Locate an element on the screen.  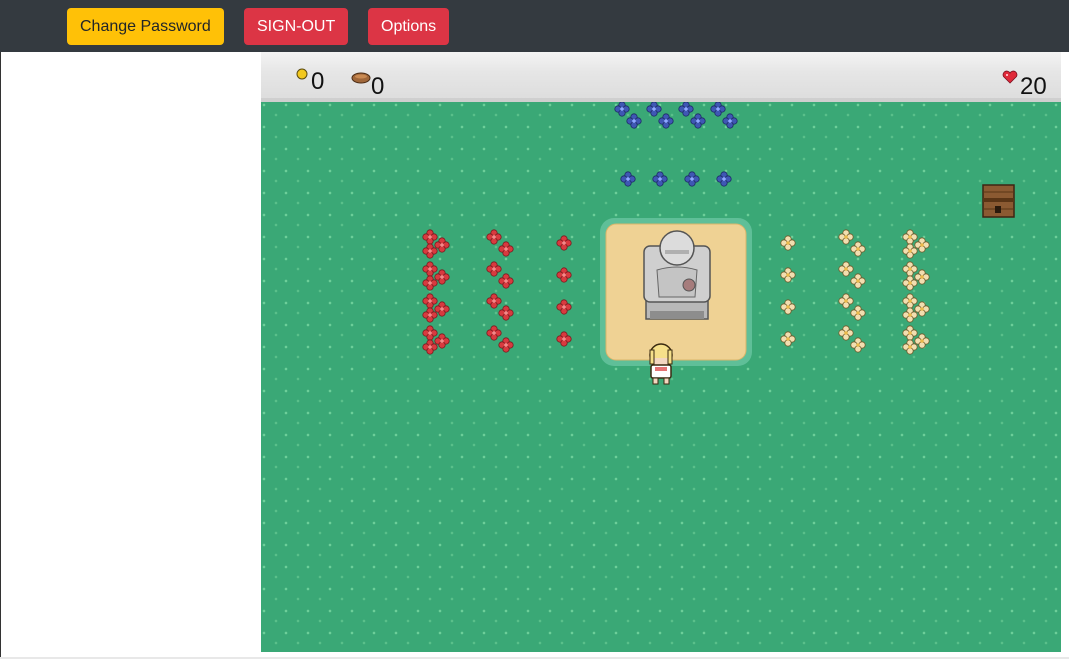
food-count: 0 is located at coordinates (378, 86).